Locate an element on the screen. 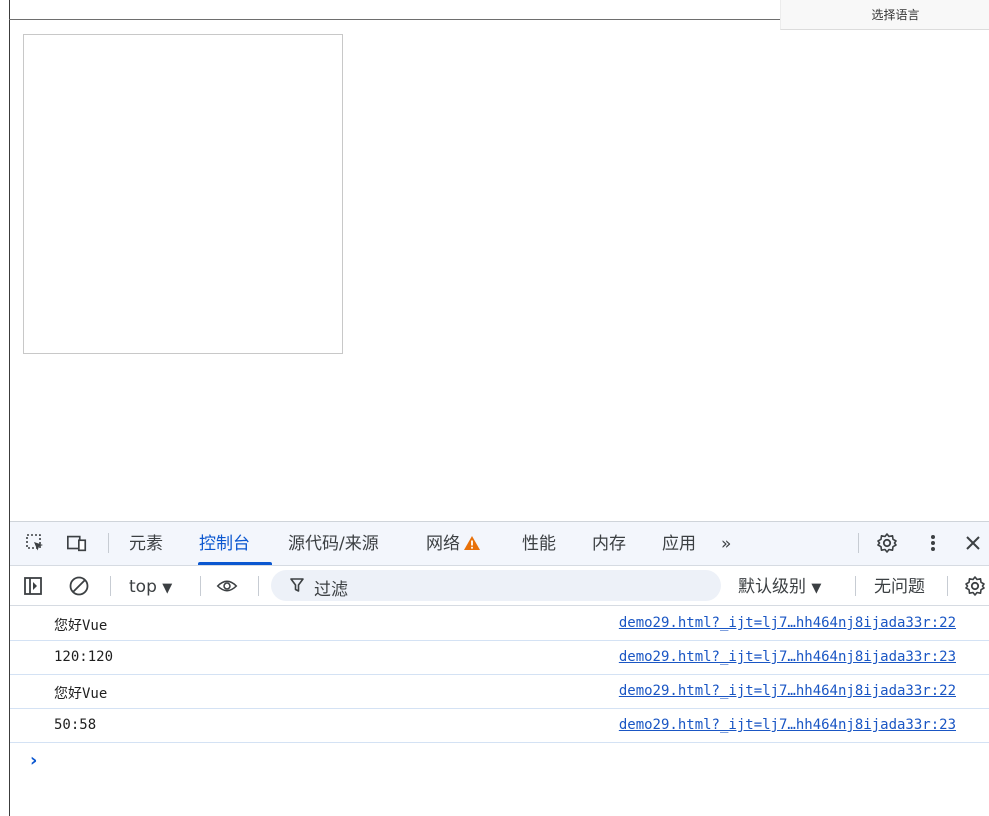 The image size is (989, 816). console-toolbar: top ▼ 过滤 默认级别 ▼ 无问题 is located at coordinates (499, 586).